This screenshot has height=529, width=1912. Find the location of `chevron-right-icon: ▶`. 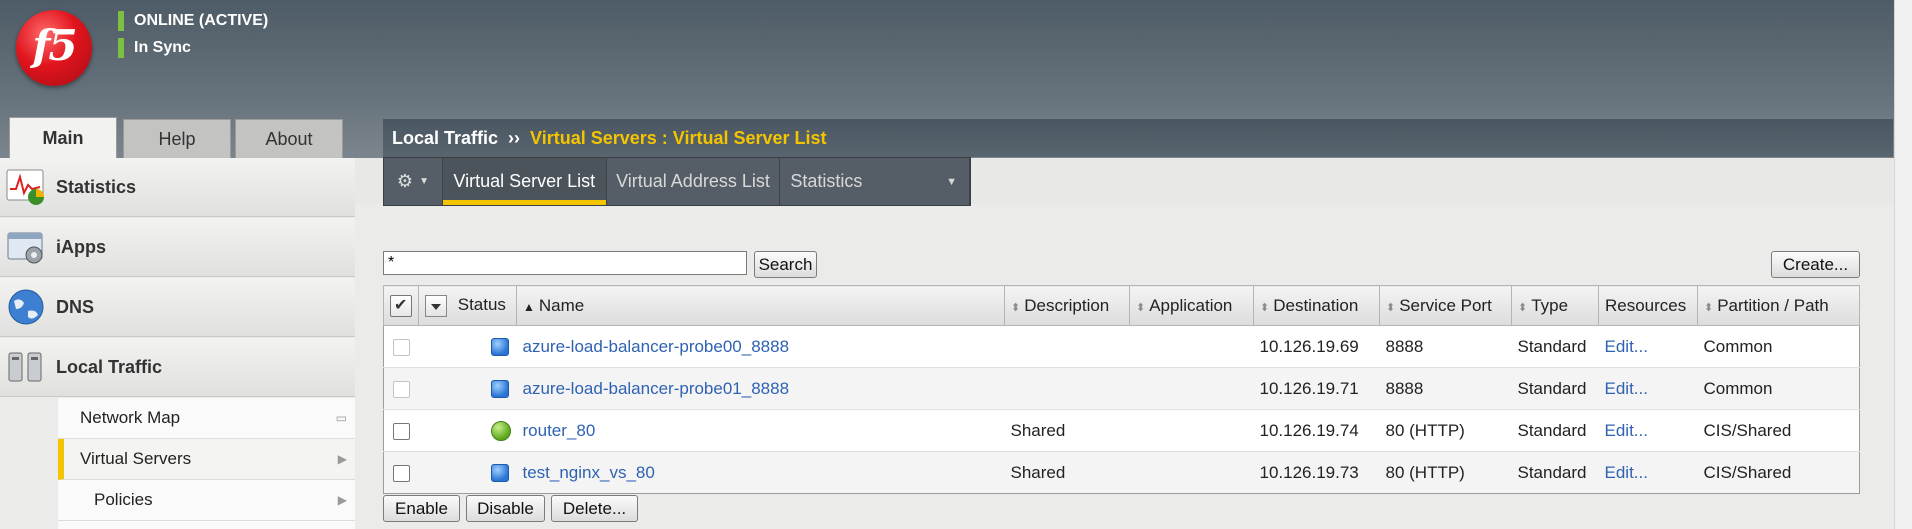

chevron-right-icon: ▶ is located at coordinates (342, 459).